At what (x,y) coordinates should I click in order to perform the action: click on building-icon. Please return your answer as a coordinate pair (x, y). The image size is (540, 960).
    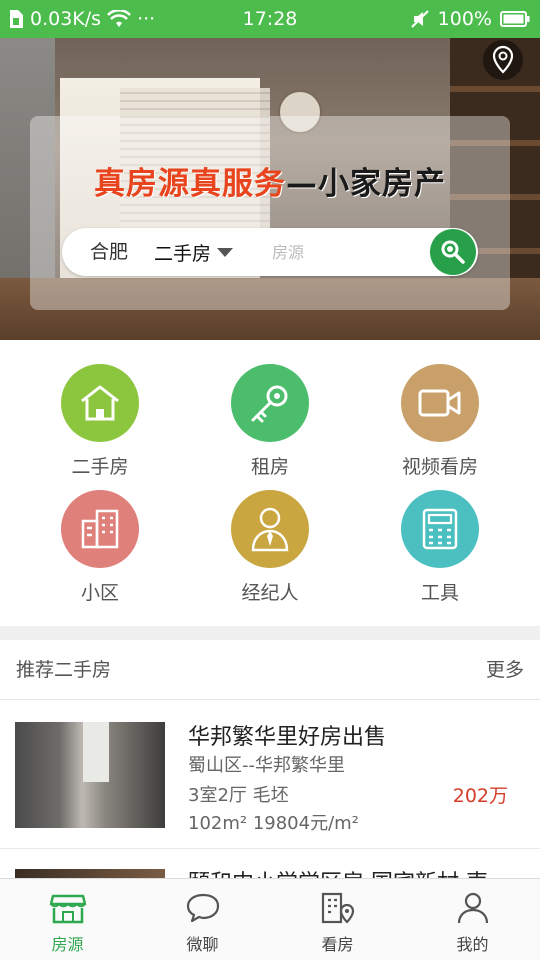
    Looking at the image, I should click on (100, 529).